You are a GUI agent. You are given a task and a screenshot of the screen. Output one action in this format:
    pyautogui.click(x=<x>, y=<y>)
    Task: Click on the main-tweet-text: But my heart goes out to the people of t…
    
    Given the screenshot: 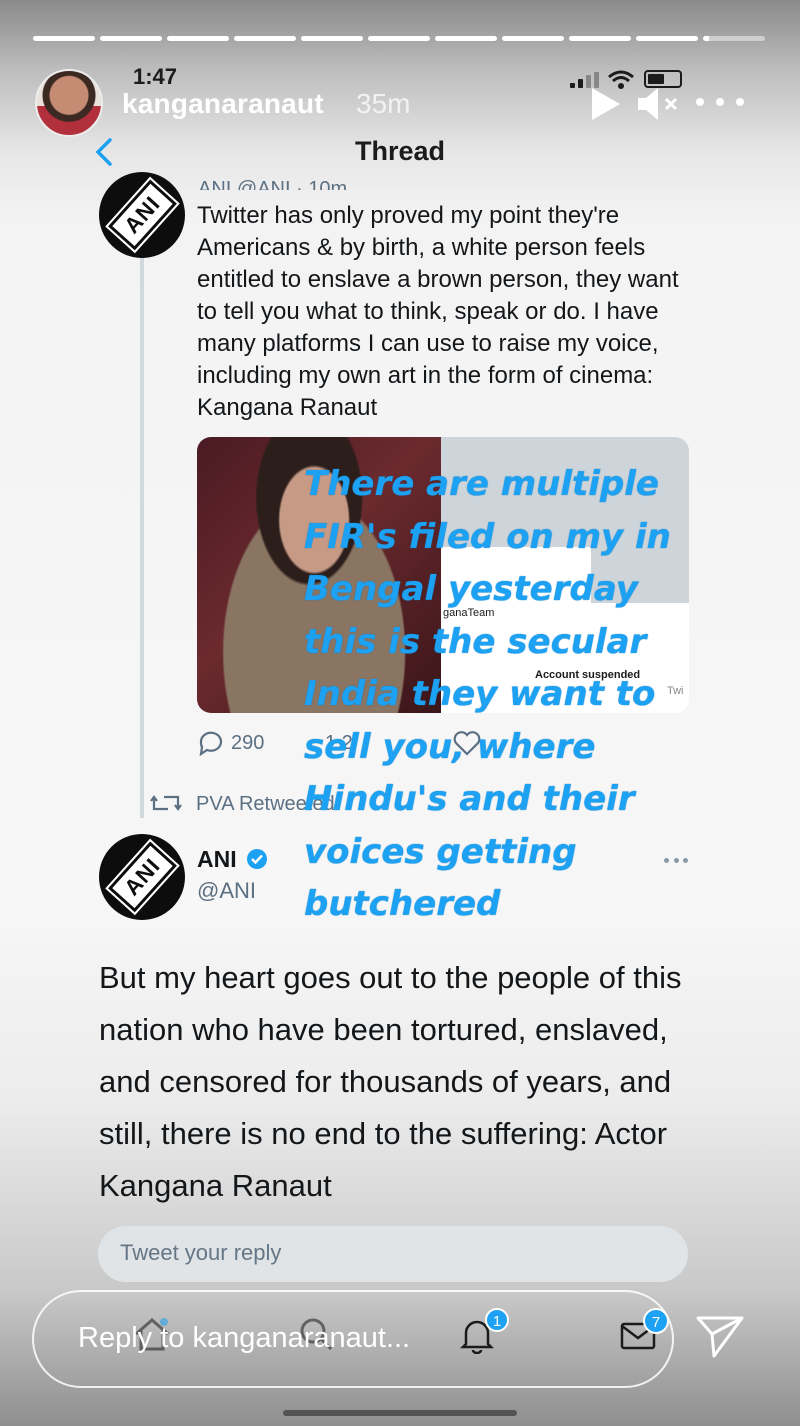 What is the action you would take?
    pyautogui.click(x=390, y=1081)
    